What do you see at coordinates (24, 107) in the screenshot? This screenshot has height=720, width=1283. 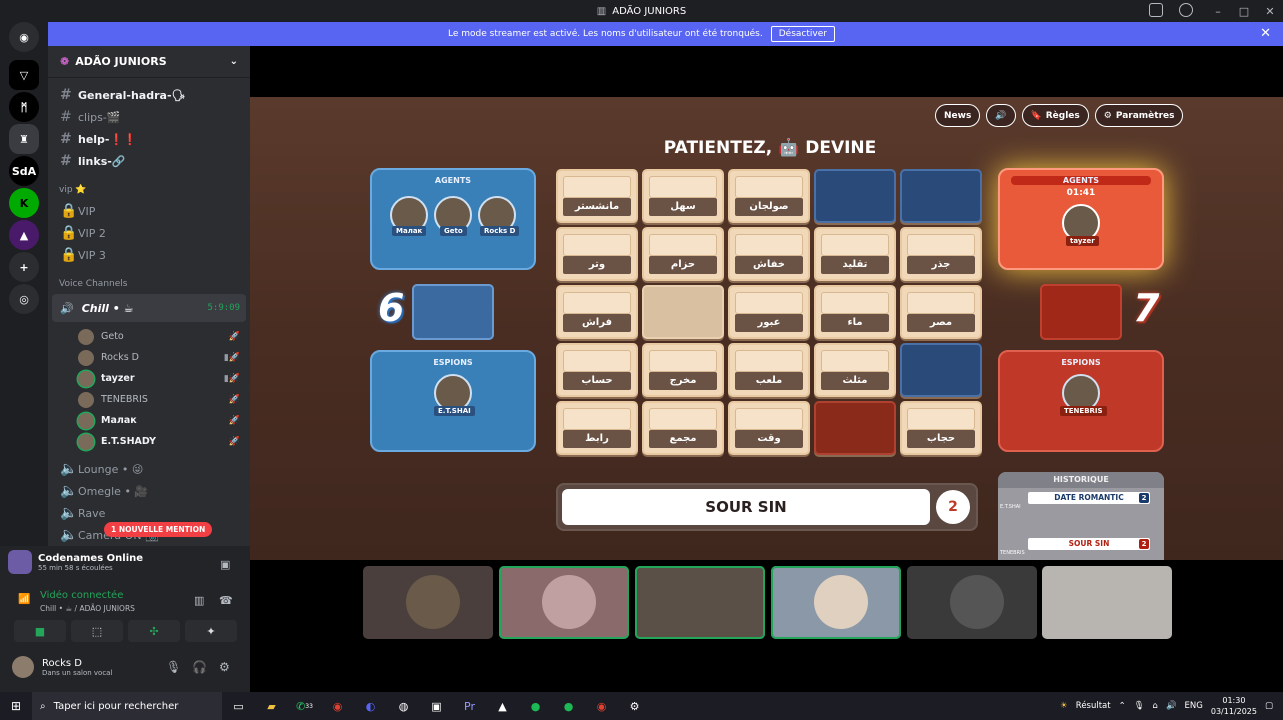 I see `server-icon: ᛗ` at bounding box center [24, 107].